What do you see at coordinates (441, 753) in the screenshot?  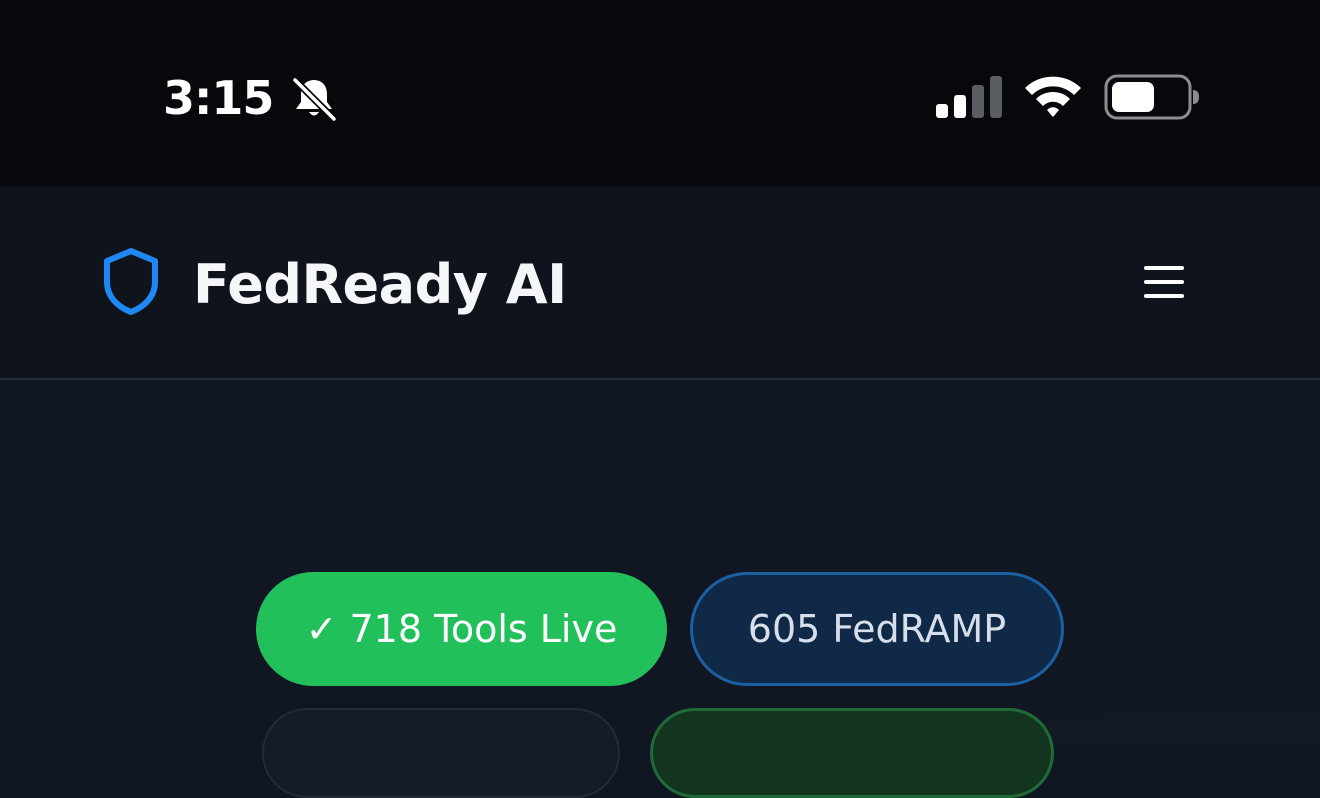 I see `badge-partial-left` at bounding box center [441, 753].